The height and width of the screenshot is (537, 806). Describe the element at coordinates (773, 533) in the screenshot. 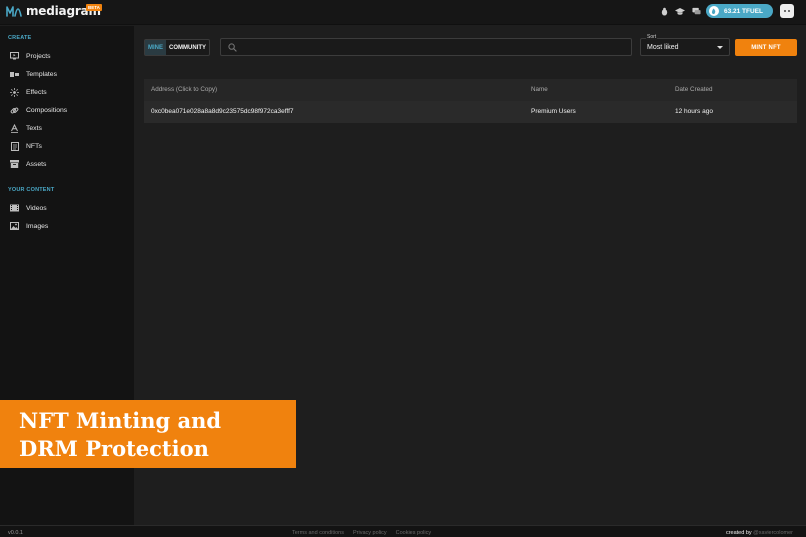

I see `author-link: @xaviercolomer` at that location.